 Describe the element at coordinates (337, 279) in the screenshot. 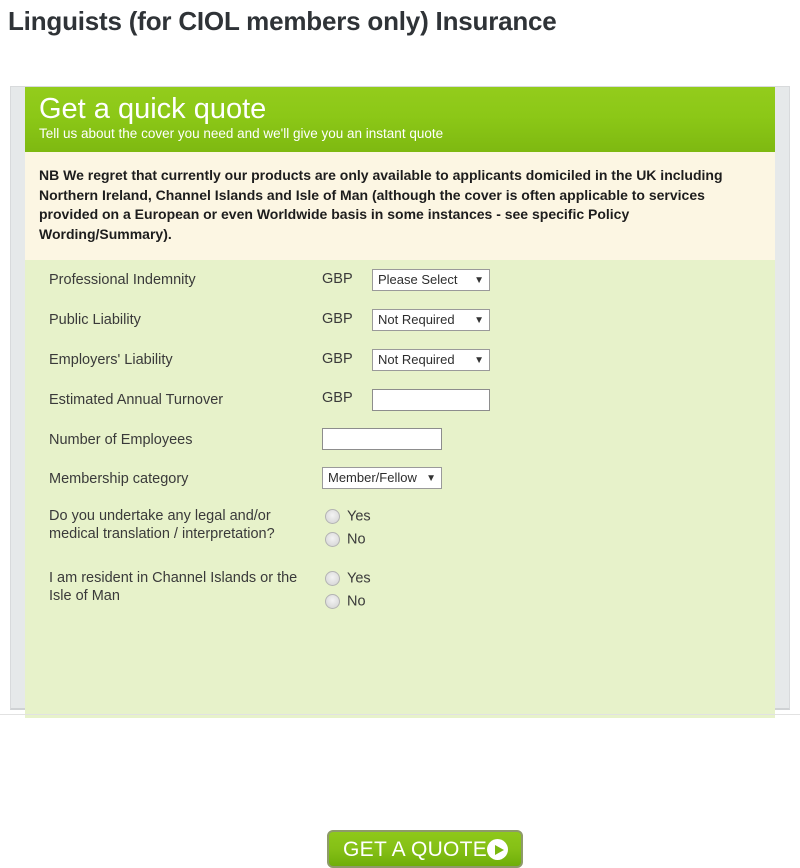

I see `currency-label-professional-indemnity: GBP` at that location.